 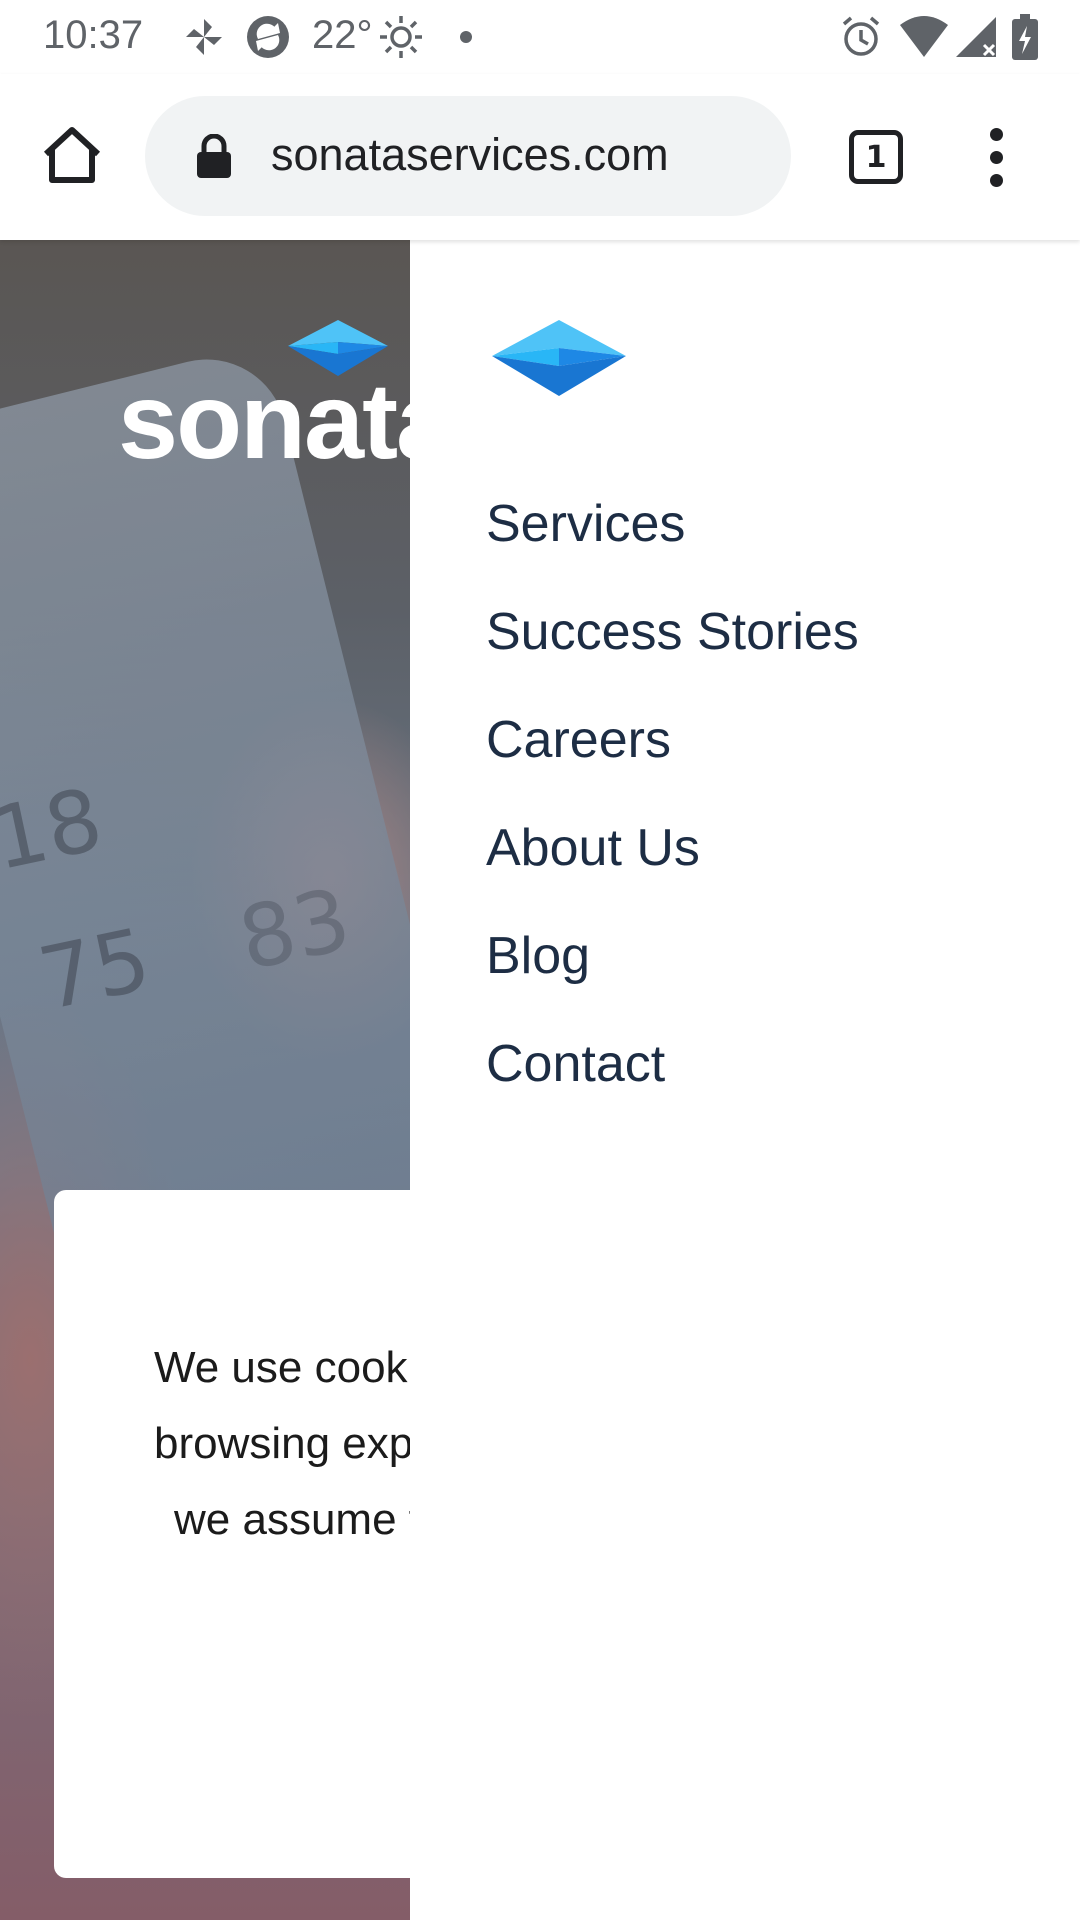 I want to click on alarm-icon, so click(x=861, y=37).